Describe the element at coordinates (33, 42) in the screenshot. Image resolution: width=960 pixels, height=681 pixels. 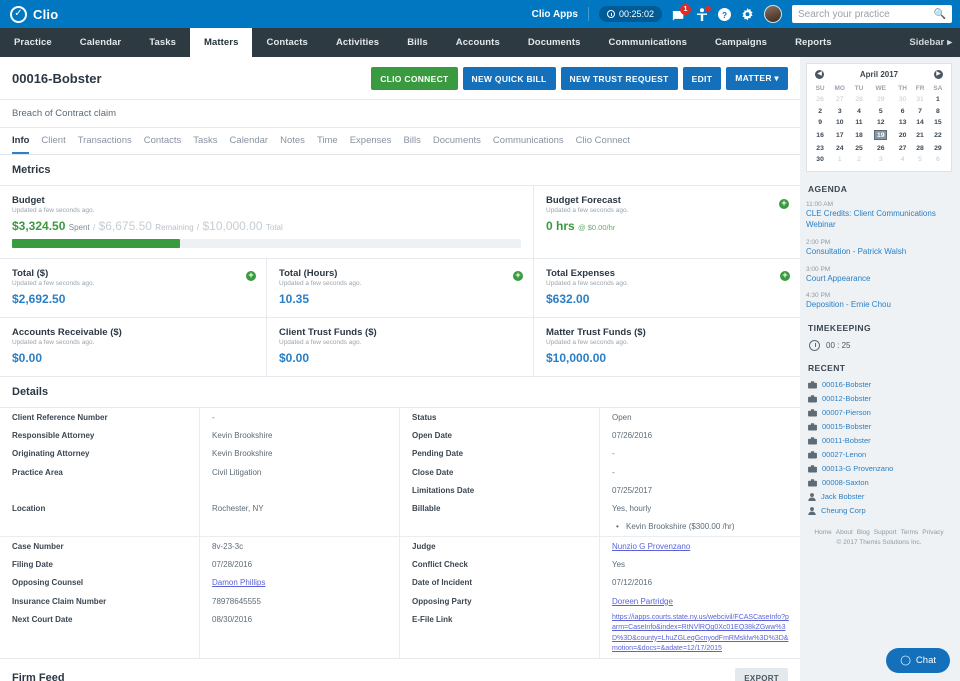
I see `nav-item-practice: Practice` at that location.